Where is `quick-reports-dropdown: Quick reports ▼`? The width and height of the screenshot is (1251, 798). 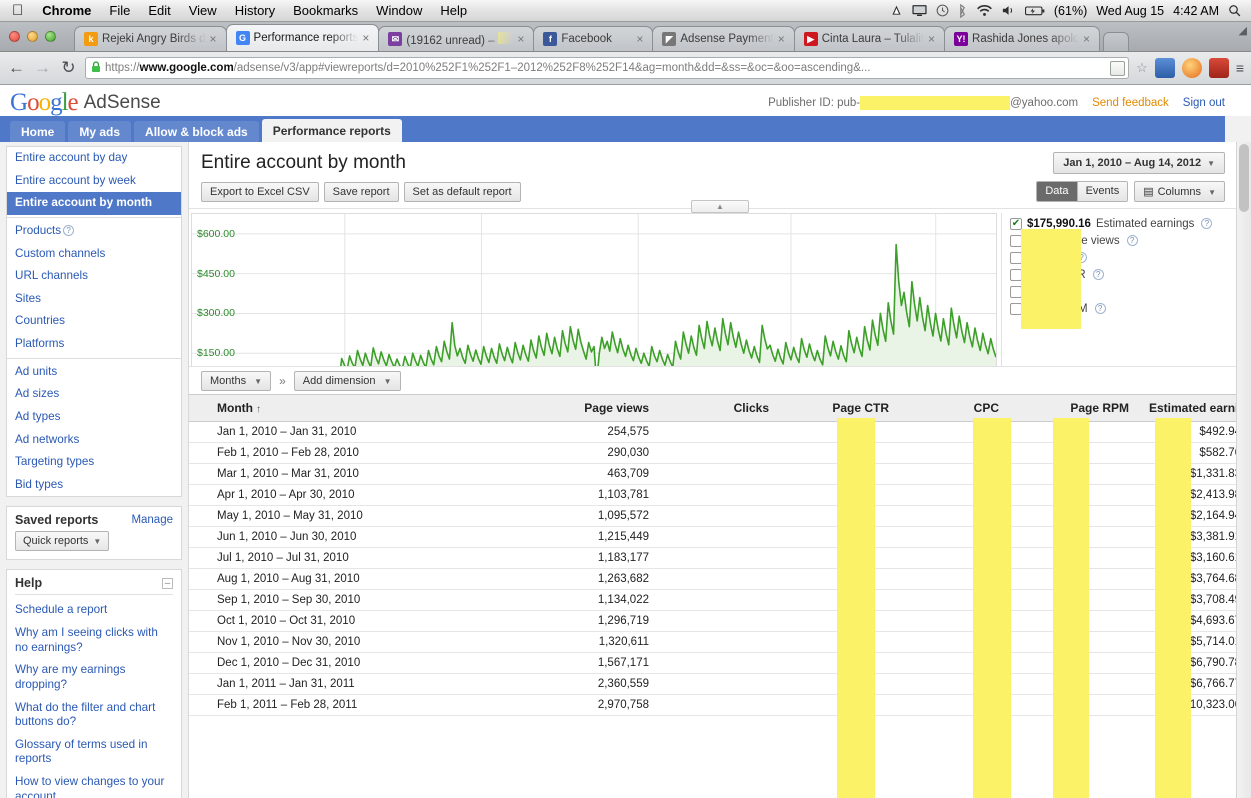
quick-reports-dropdown: Quick reports ▼ is located at coordinates (62, 541).